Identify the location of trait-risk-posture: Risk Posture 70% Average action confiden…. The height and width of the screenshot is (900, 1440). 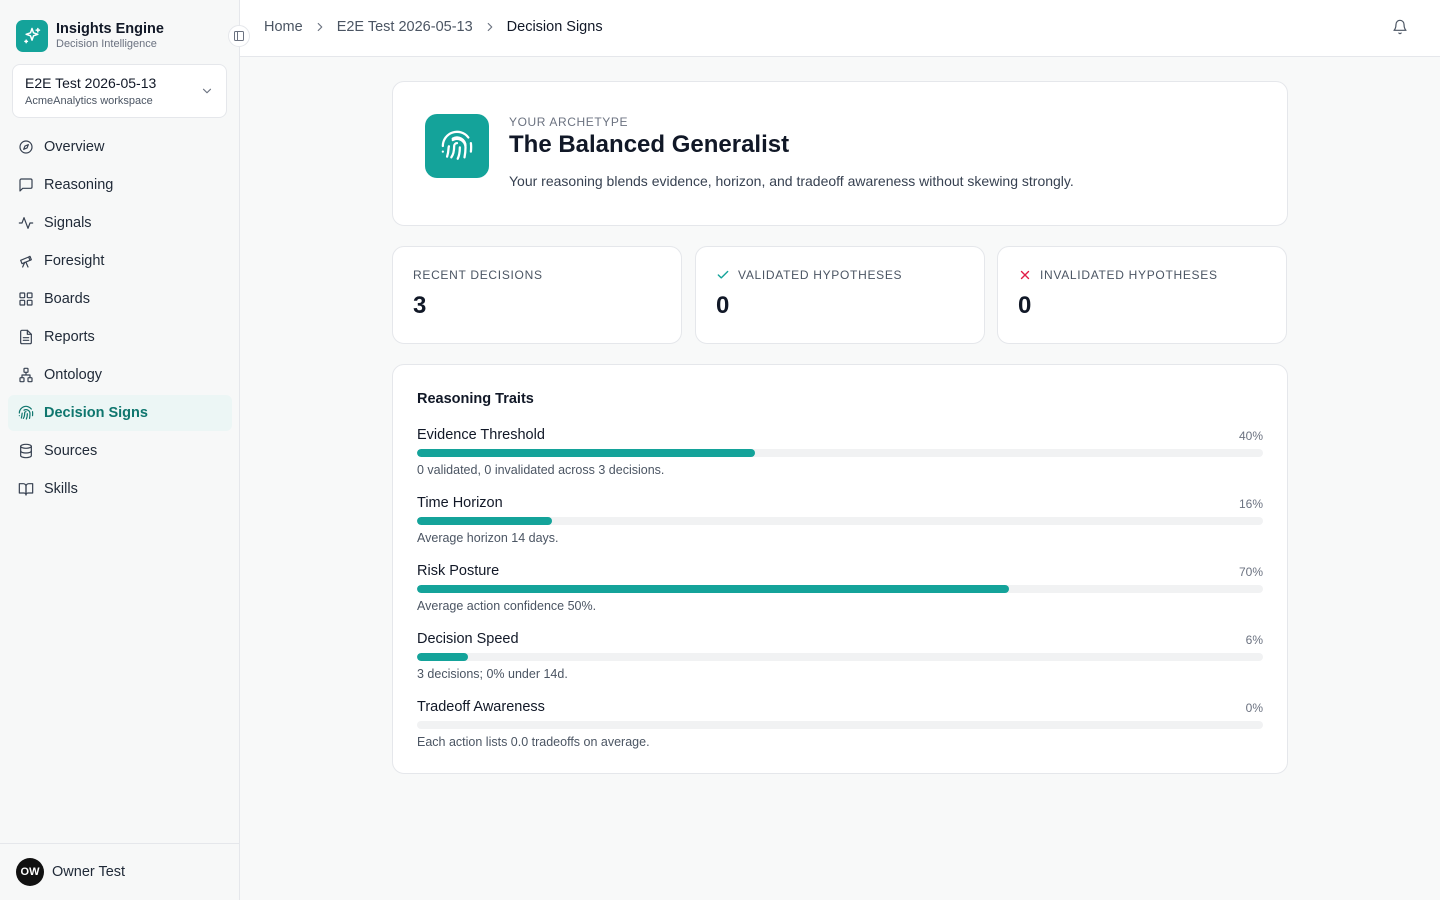
(840, 593).